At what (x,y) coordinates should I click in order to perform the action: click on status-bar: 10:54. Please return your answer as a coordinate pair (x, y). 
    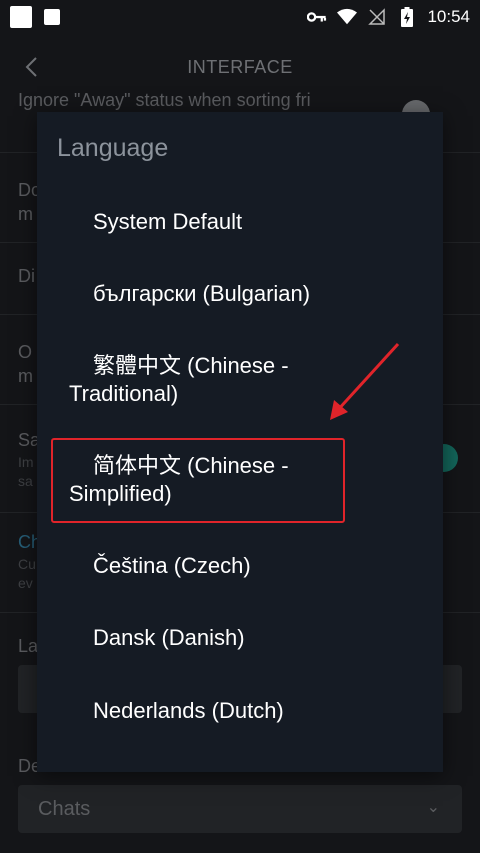
    Looking at the image, I should click on (240, 17).